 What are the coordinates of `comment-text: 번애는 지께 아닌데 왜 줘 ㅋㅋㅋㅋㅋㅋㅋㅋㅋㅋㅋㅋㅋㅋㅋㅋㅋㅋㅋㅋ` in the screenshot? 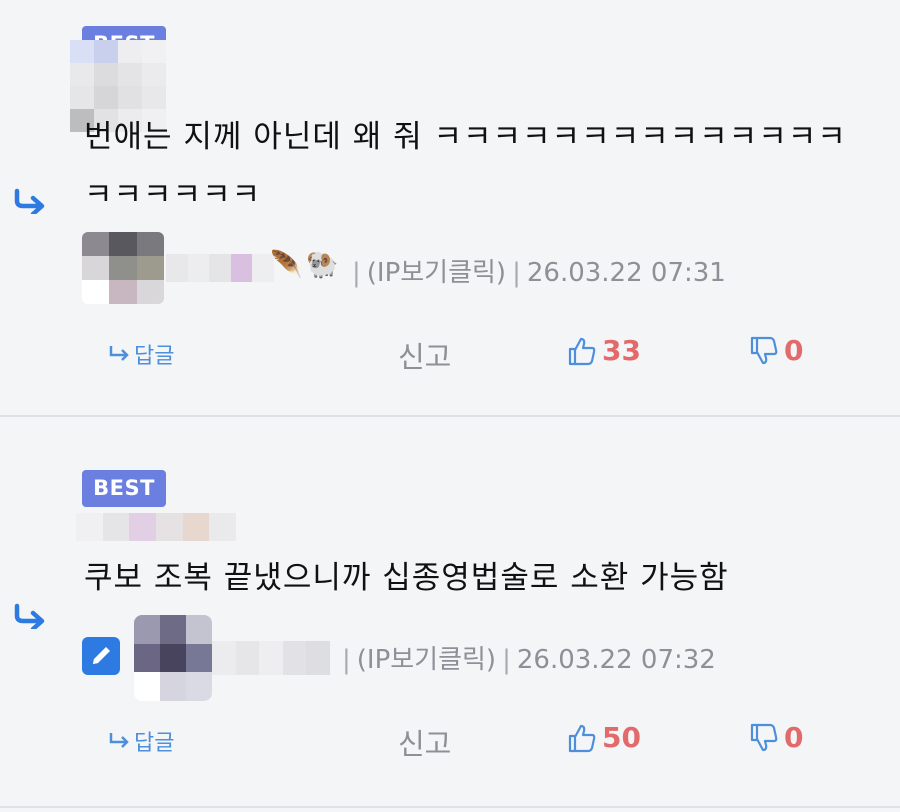 It's located at (465, 166).